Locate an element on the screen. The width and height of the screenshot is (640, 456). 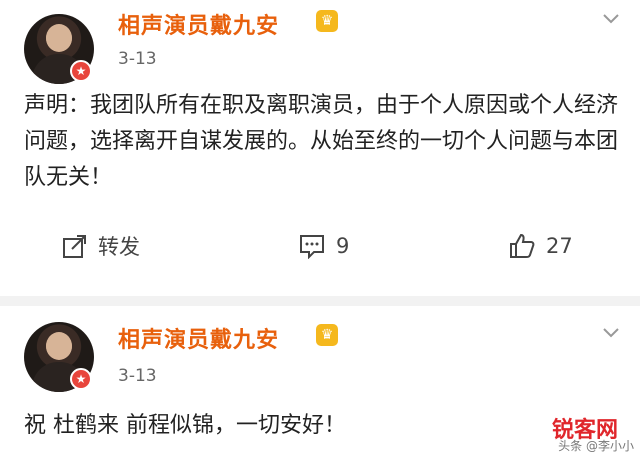
watermark-source: 头条 @李小小 is located at coordinates (596, 446).